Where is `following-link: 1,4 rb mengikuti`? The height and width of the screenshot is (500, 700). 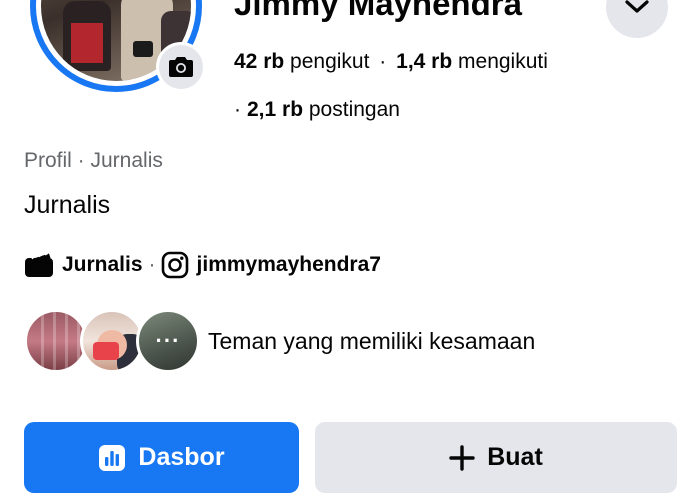 following-link: 1,4 rb mengikuti is located at coordinates (472, 61).